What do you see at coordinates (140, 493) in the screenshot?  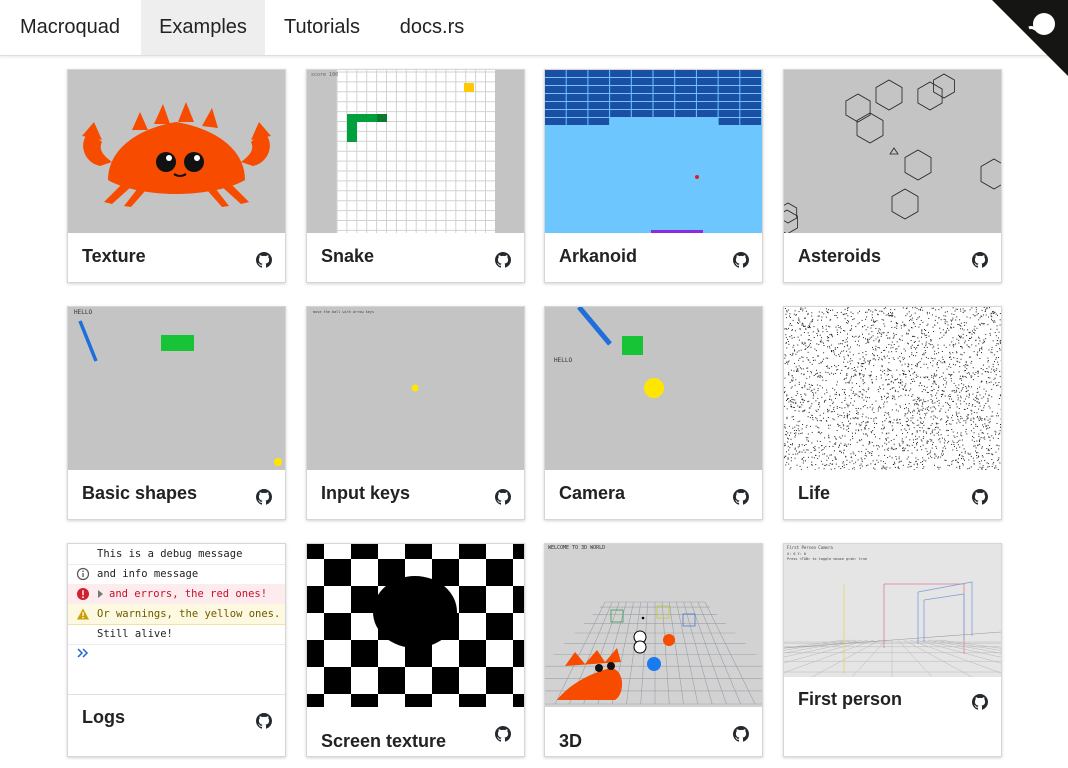 I see `example-title: Basic shapes` at bounding box center [140, 493].